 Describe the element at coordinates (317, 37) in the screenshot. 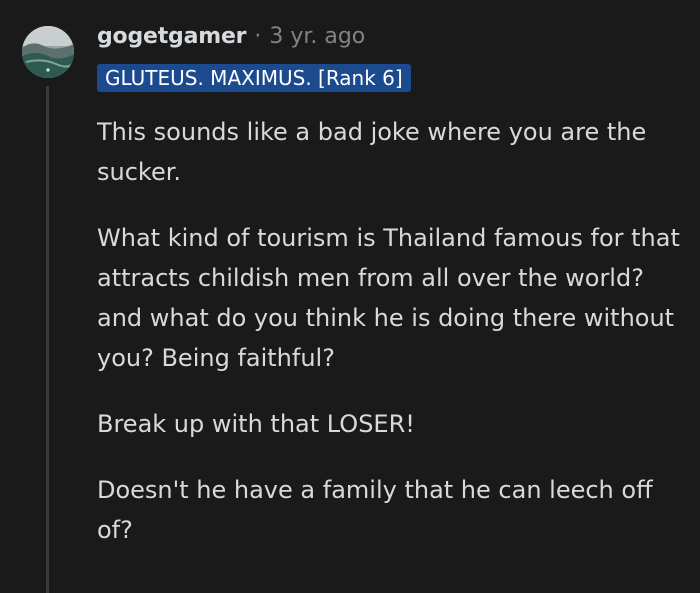

I see `timestamp: 3 yr. ago` at that location.